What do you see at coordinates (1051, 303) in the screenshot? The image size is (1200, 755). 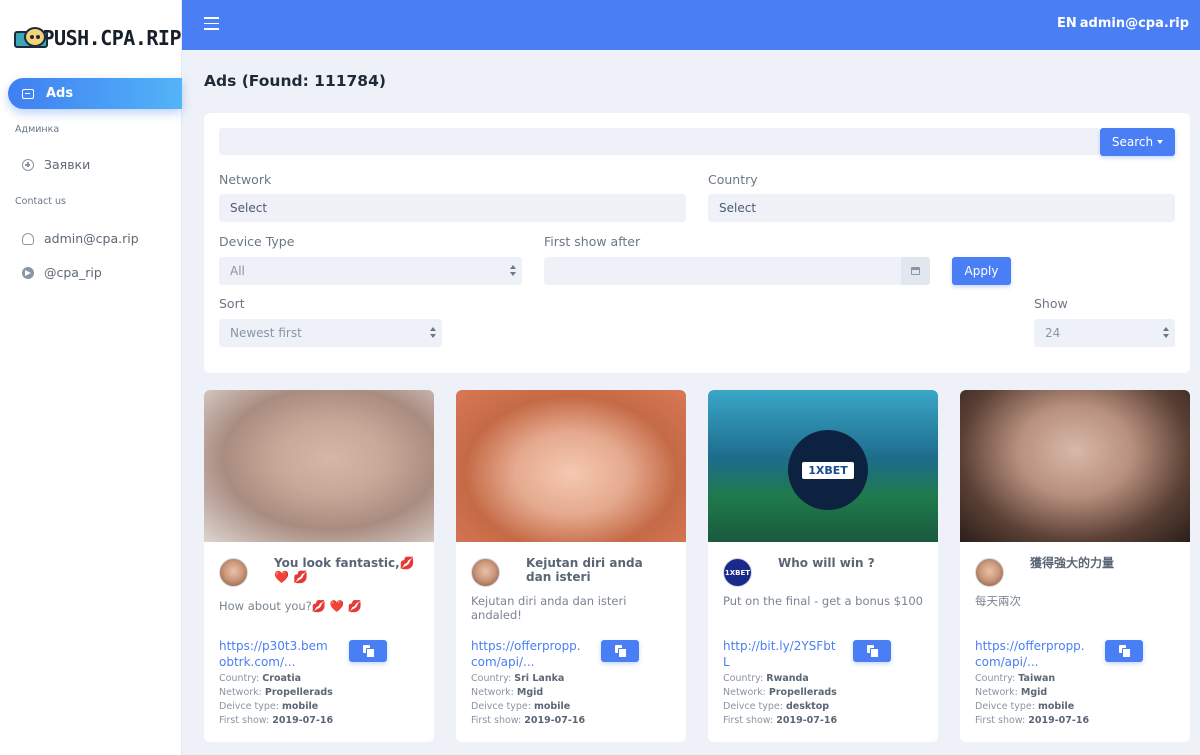 I see `show-label: Show` at bounding box center [1051, 303].